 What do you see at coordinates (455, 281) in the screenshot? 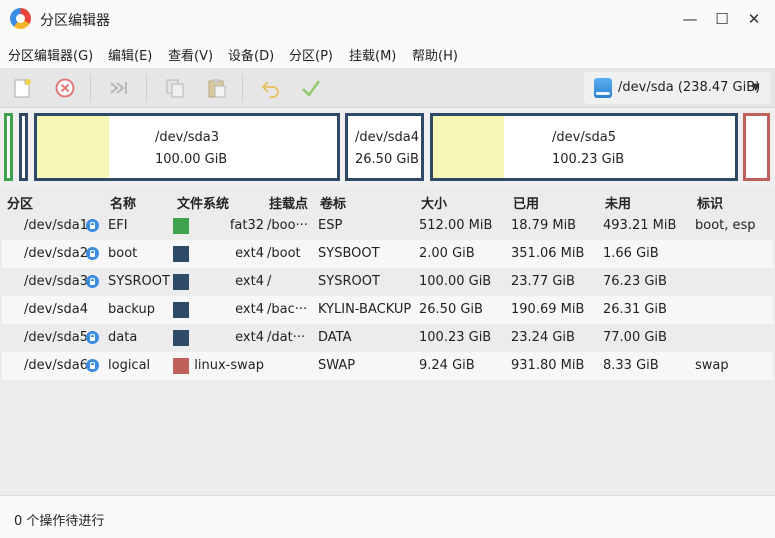
I see `cell-size: 100.00 GiB` at bounding box center [455, 281].